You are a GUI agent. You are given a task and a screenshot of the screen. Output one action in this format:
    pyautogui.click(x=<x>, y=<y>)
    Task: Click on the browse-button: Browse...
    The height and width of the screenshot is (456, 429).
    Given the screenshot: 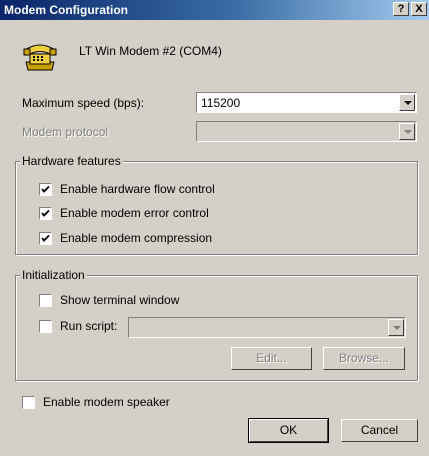 What is the action you would take?
    pyautogui.click(x=364, y=358)
    